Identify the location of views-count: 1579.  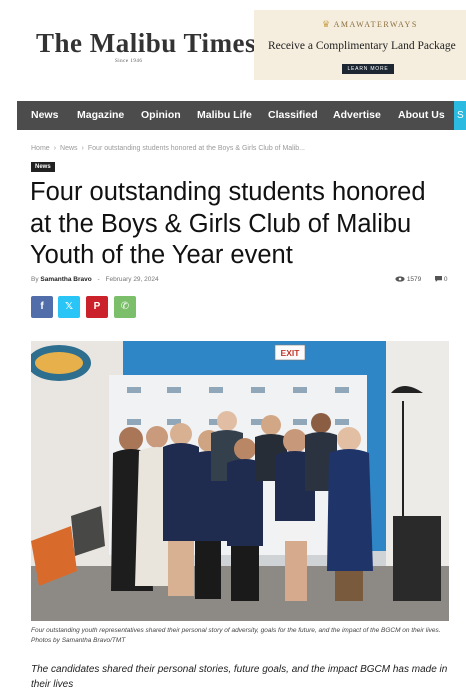
(408, 279).